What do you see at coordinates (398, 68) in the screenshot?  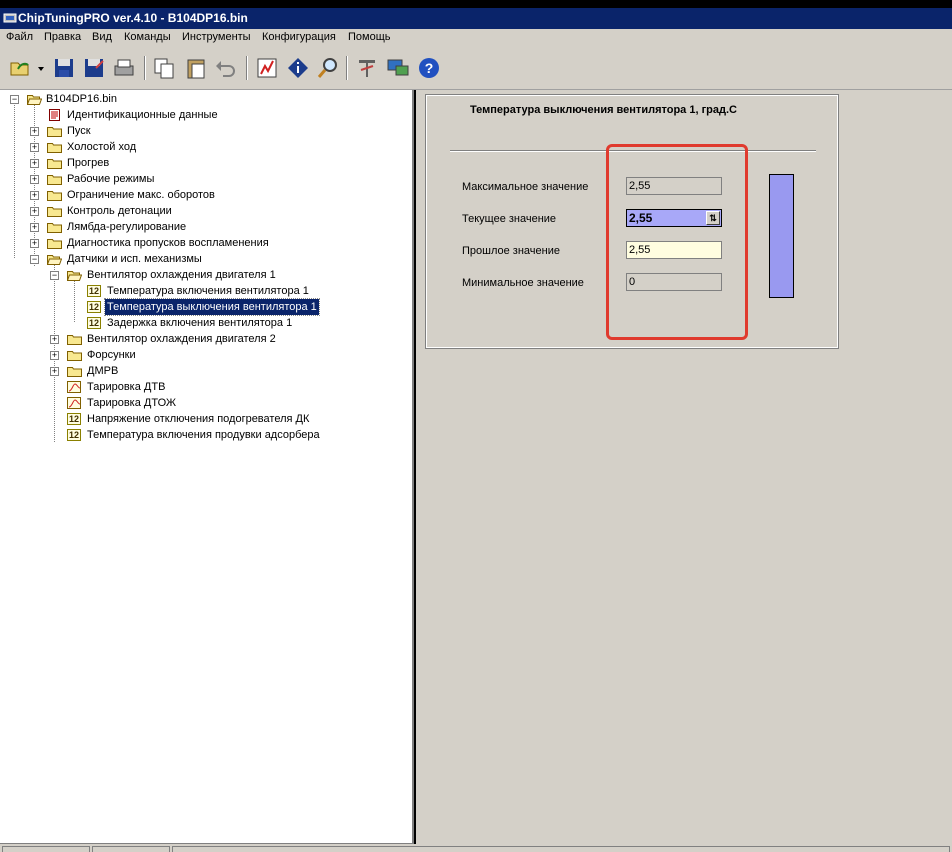 I see `network-icon` at bounding box center [398, 68].